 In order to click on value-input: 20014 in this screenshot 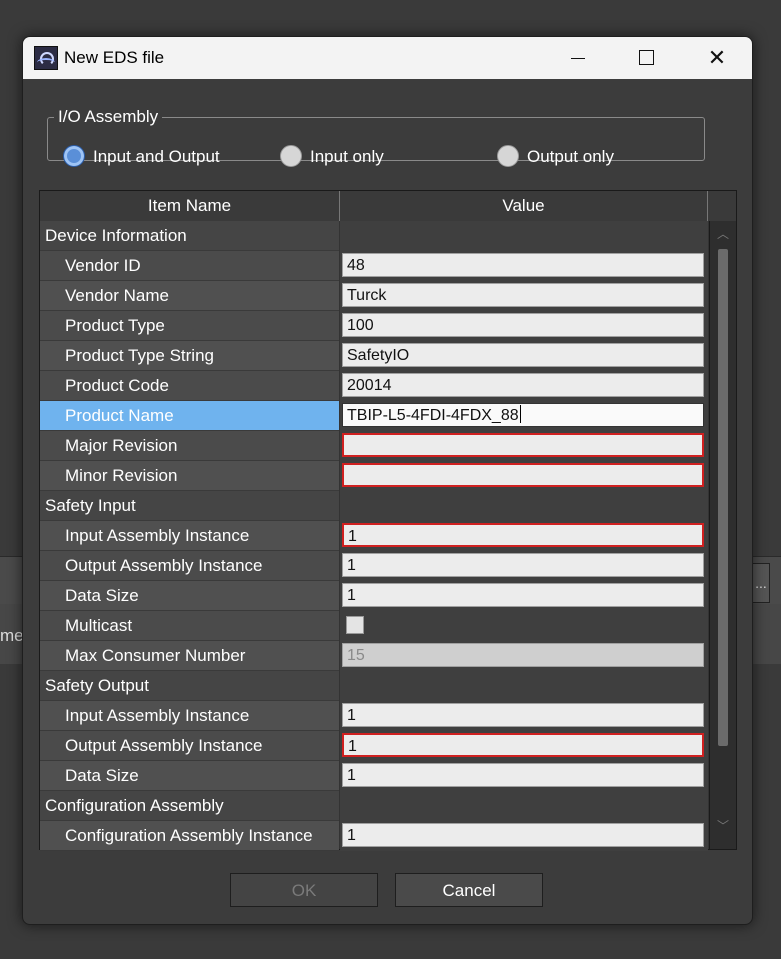, I will do `click(523, 385)`.